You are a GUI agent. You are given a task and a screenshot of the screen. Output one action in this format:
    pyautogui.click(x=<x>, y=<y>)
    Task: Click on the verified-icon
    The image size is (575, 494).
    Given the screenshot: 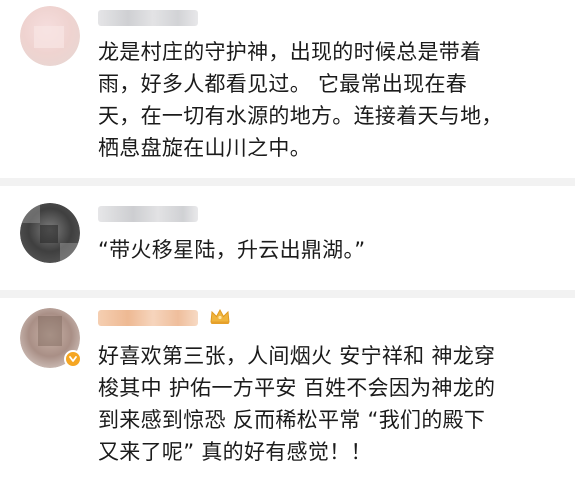 What is the action you would take?
    pyautogui.click(x=73, y=359)
    